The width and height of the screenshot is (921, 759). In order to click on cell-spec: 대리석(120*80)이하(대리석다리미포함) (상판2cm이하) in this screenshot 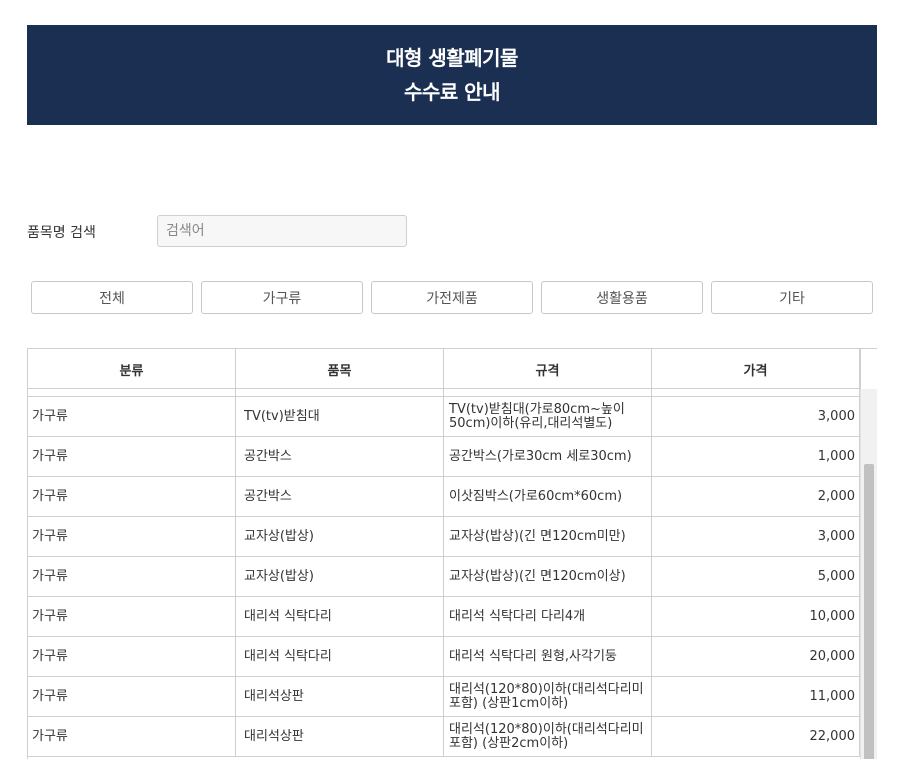, I will do `click(548, 736)`.